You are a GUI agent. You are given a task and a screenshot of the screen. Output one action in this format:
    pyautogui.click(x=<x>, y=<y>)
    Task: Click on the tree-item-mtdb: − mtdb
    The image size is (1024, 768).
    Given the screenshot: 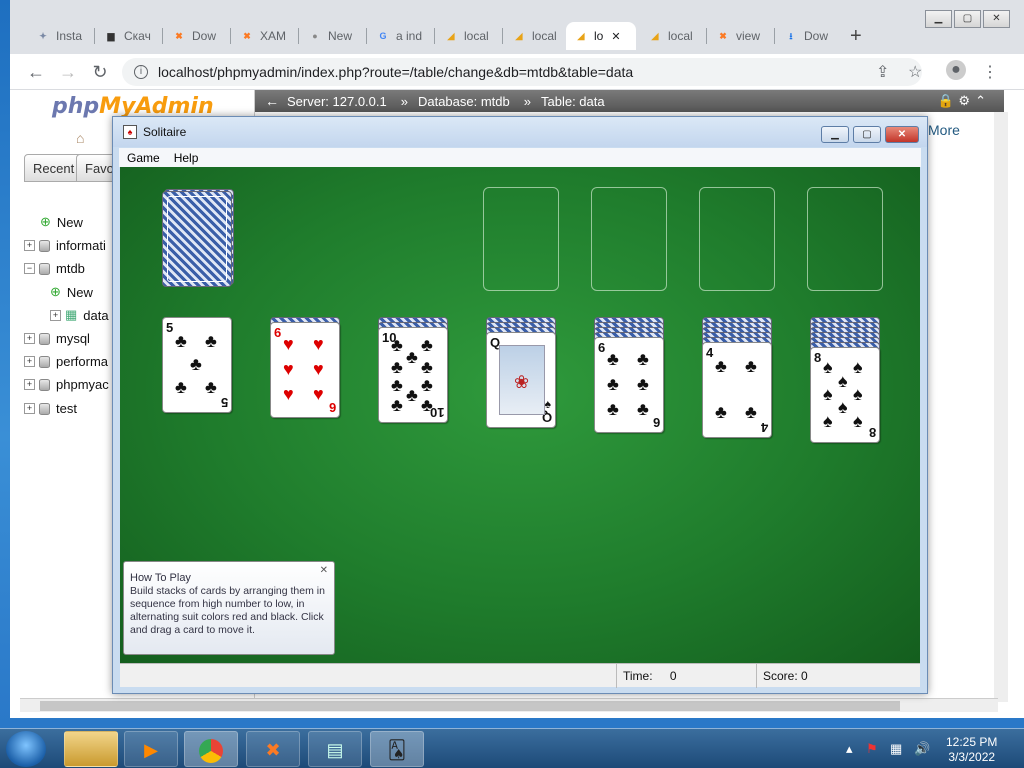 What is the action you would take?
    pyautogui.click(x=54, y=268)
    